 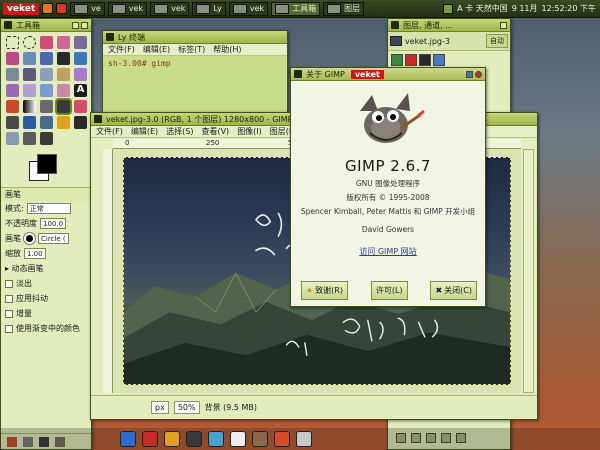 What do you see at coordinates (156, 49) in the screenshot?
I see `menu-edit: 编辑(E)` at bounding box center [156, 49].